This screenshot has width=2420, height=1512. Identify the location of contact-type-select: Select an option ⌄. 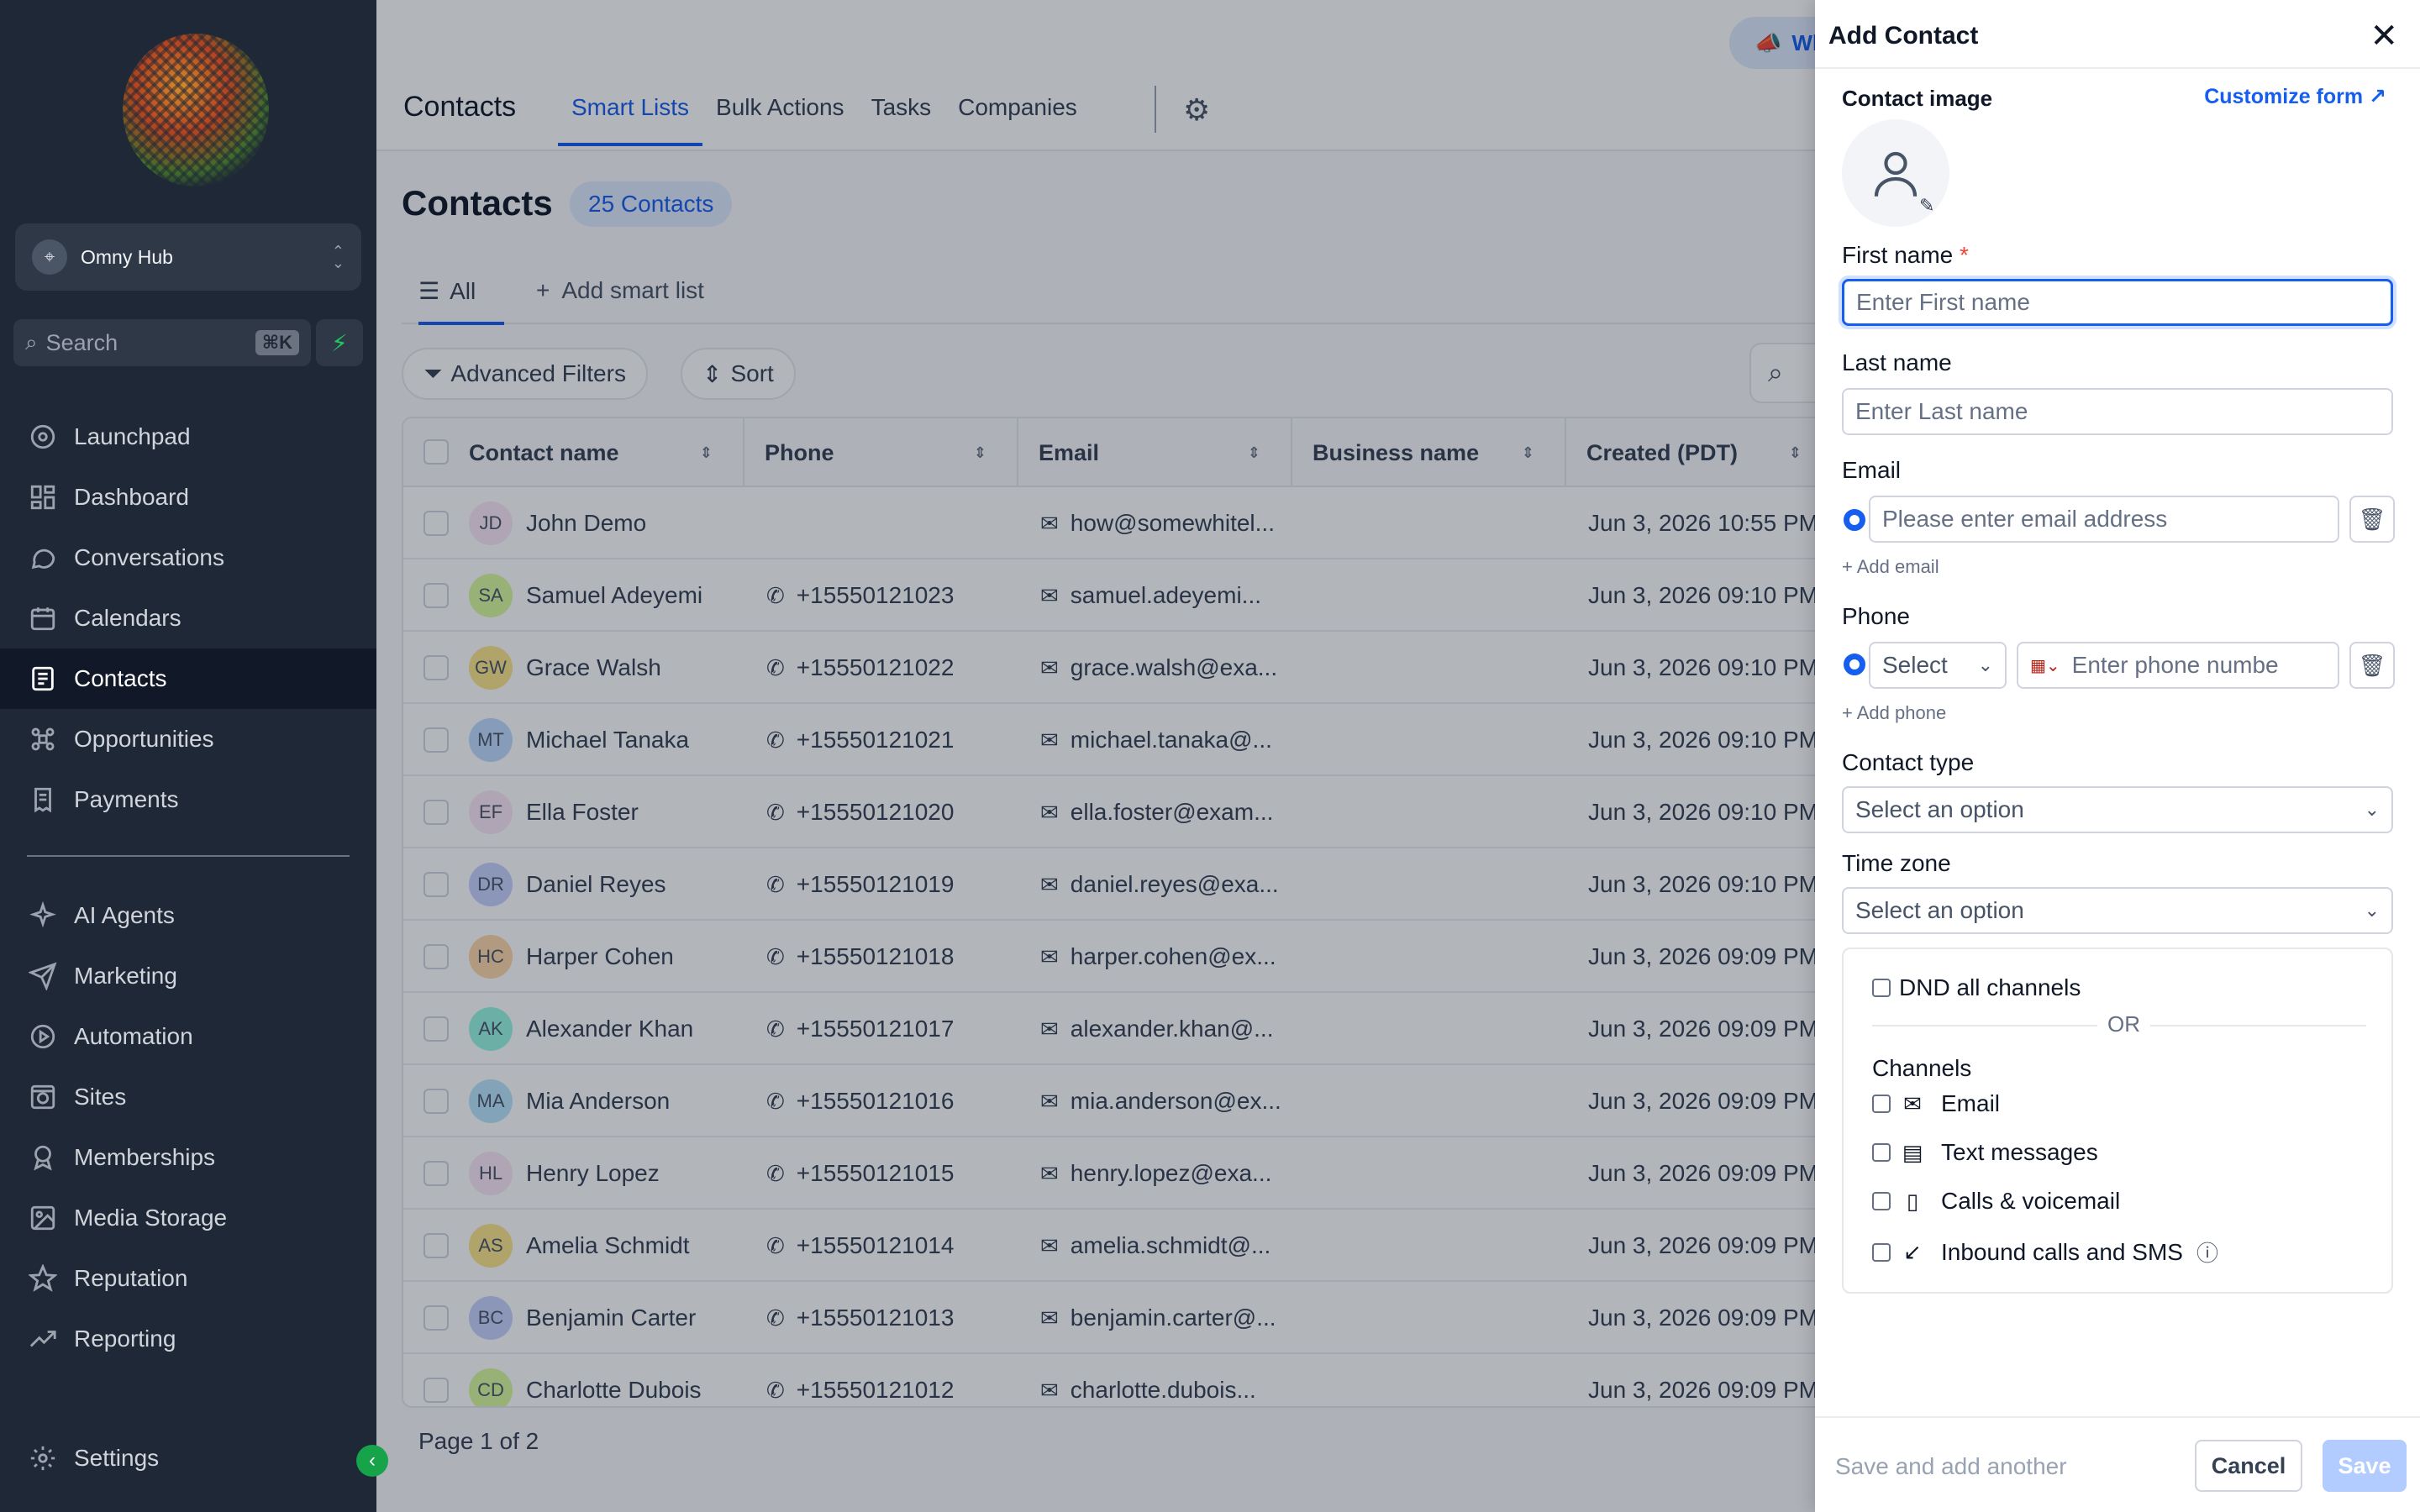
(2117, 809).